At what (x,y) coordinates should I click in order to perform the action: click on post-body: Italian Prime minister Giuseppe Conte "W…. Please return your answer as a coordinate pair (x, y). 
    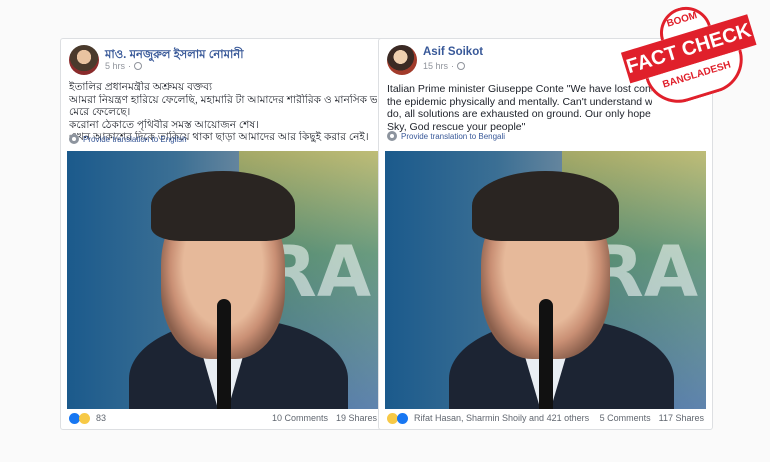
    Looking at the image, I should click on (519, 108).